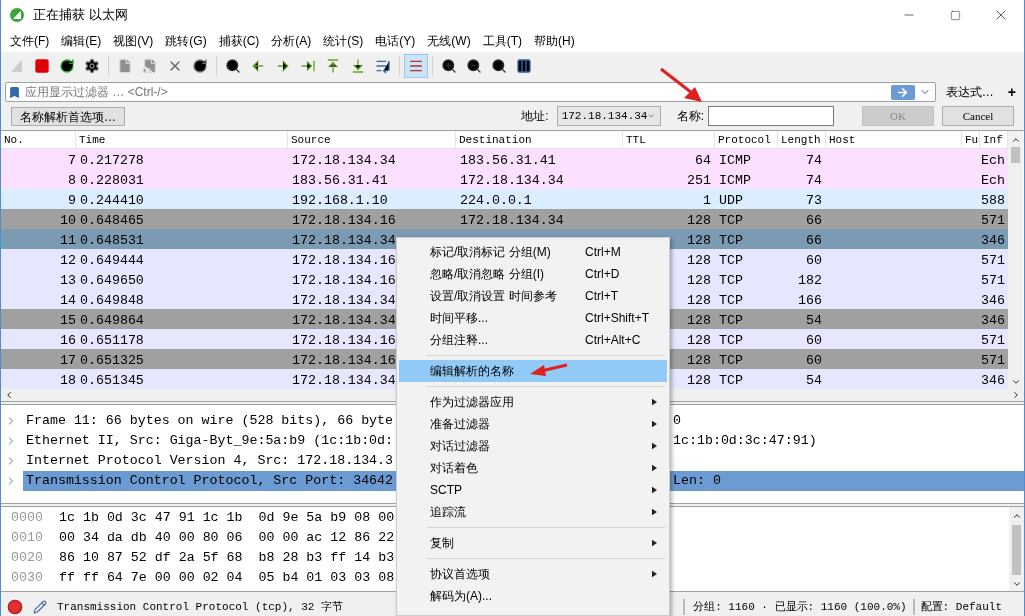  I want to click on table-cell: 8, so click(72, 180).